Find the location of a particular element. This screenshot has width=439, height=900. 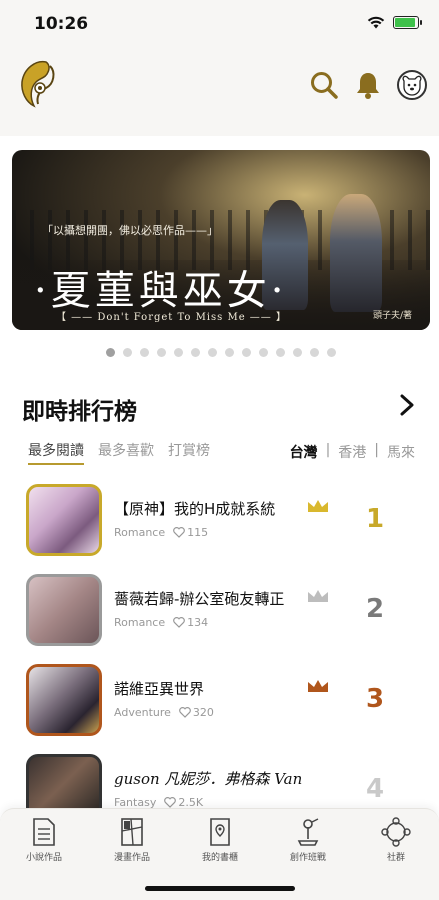

book-meta: Adventure 320 is located at coordinates (164, 712).